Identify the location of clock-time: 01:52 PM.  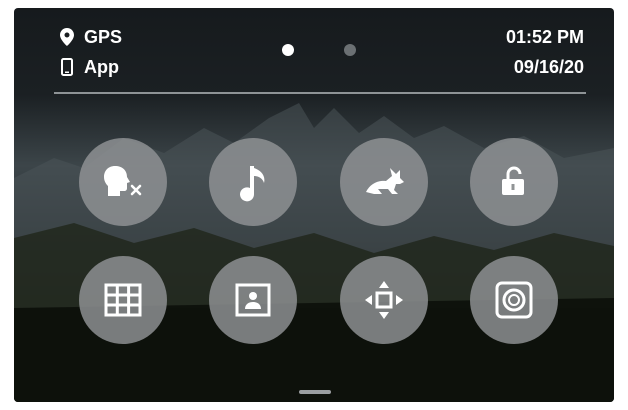
(544, 37).